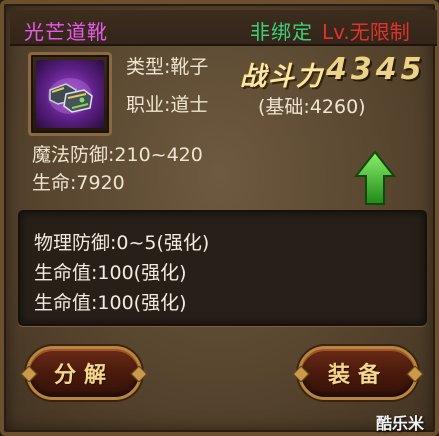 The image size is (439, 436). I want to click on decompose-button: 分解, so click(84, 373).